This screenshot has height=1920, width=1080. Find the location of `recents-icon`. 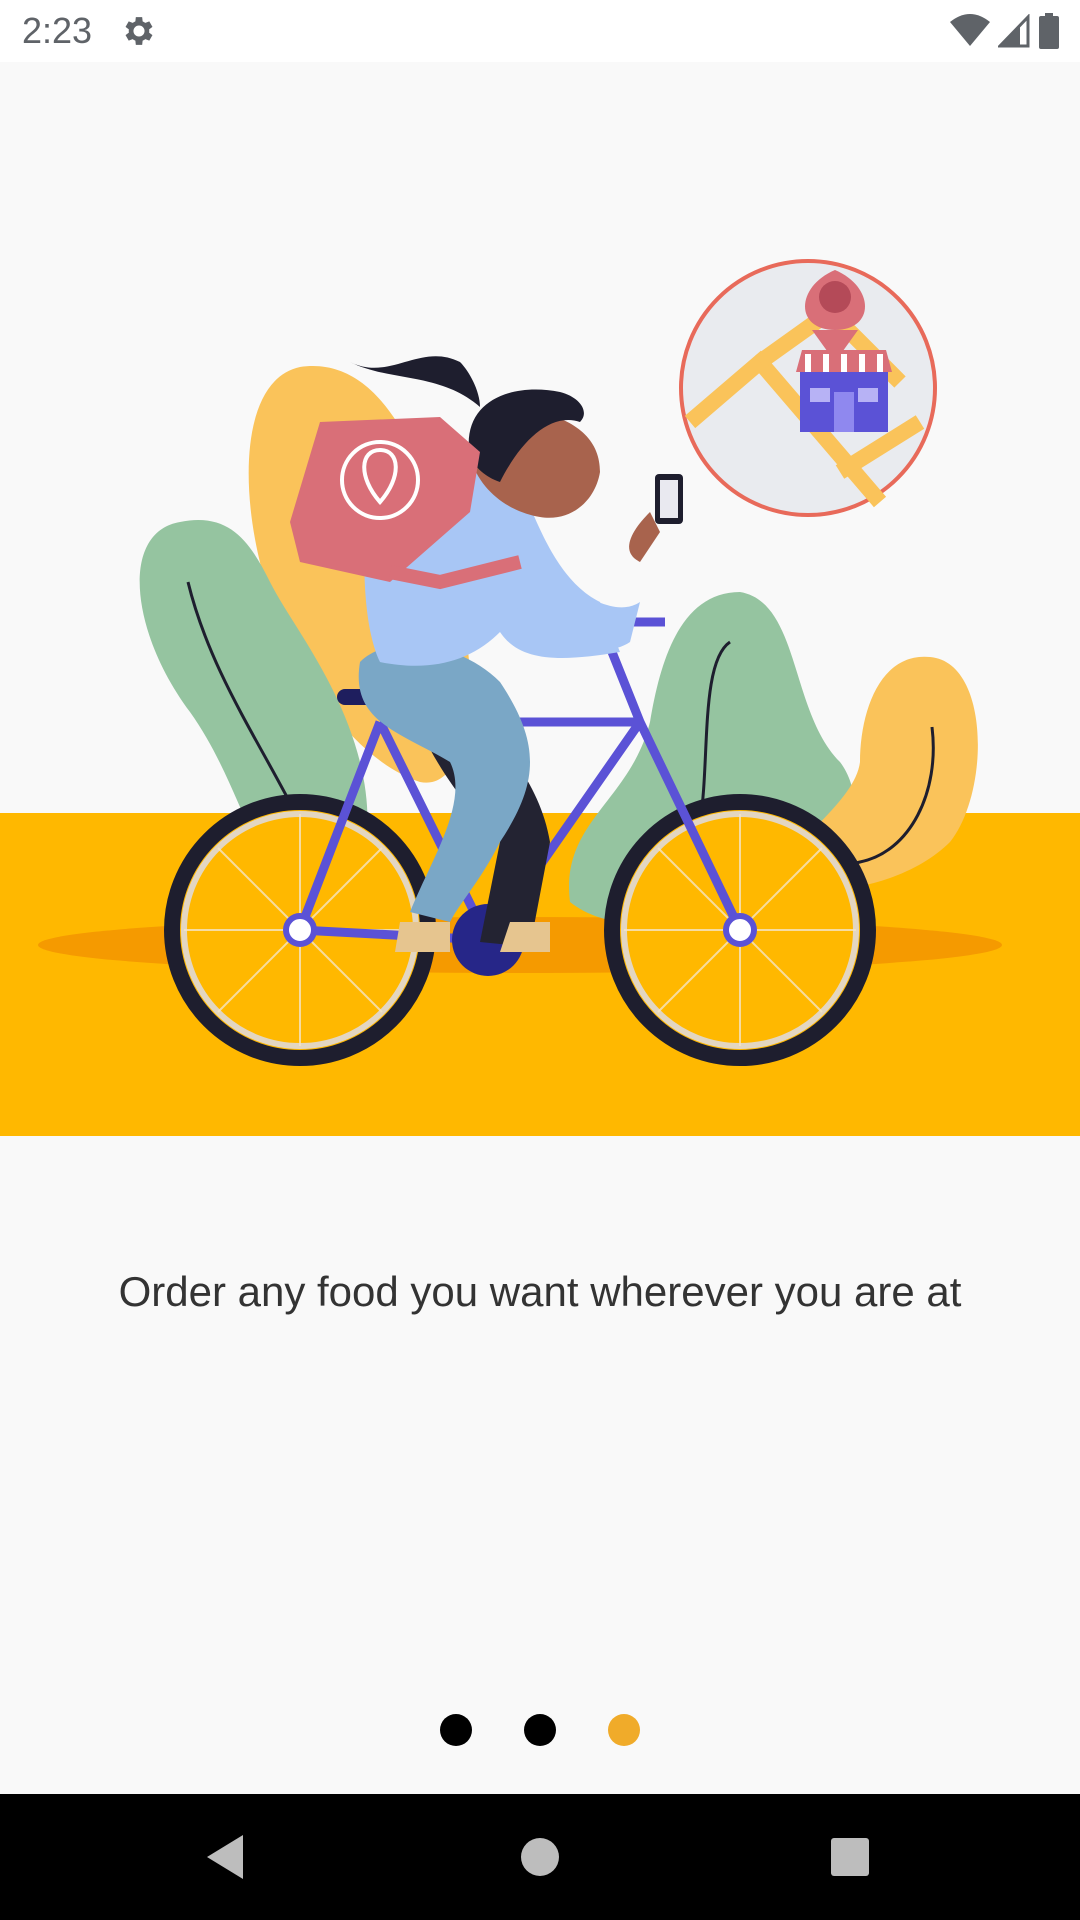

recents-icon is located at coordinates (850, 1857).